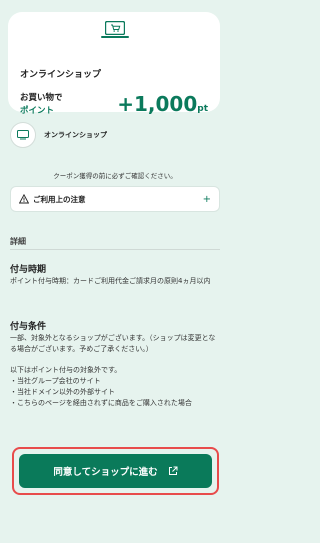  What do you see at coordinates (157, 104) in the screenshot?
I see `points-value: +1,000` at bounding box center [157, 104].